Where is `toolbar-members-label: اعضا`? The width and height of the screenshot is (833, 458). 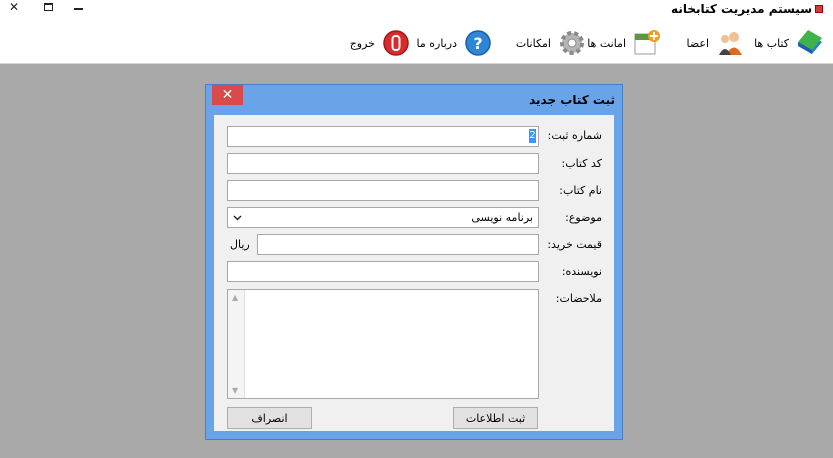
toolbar-members-label: اعضا is located at coordinates (697, 43).